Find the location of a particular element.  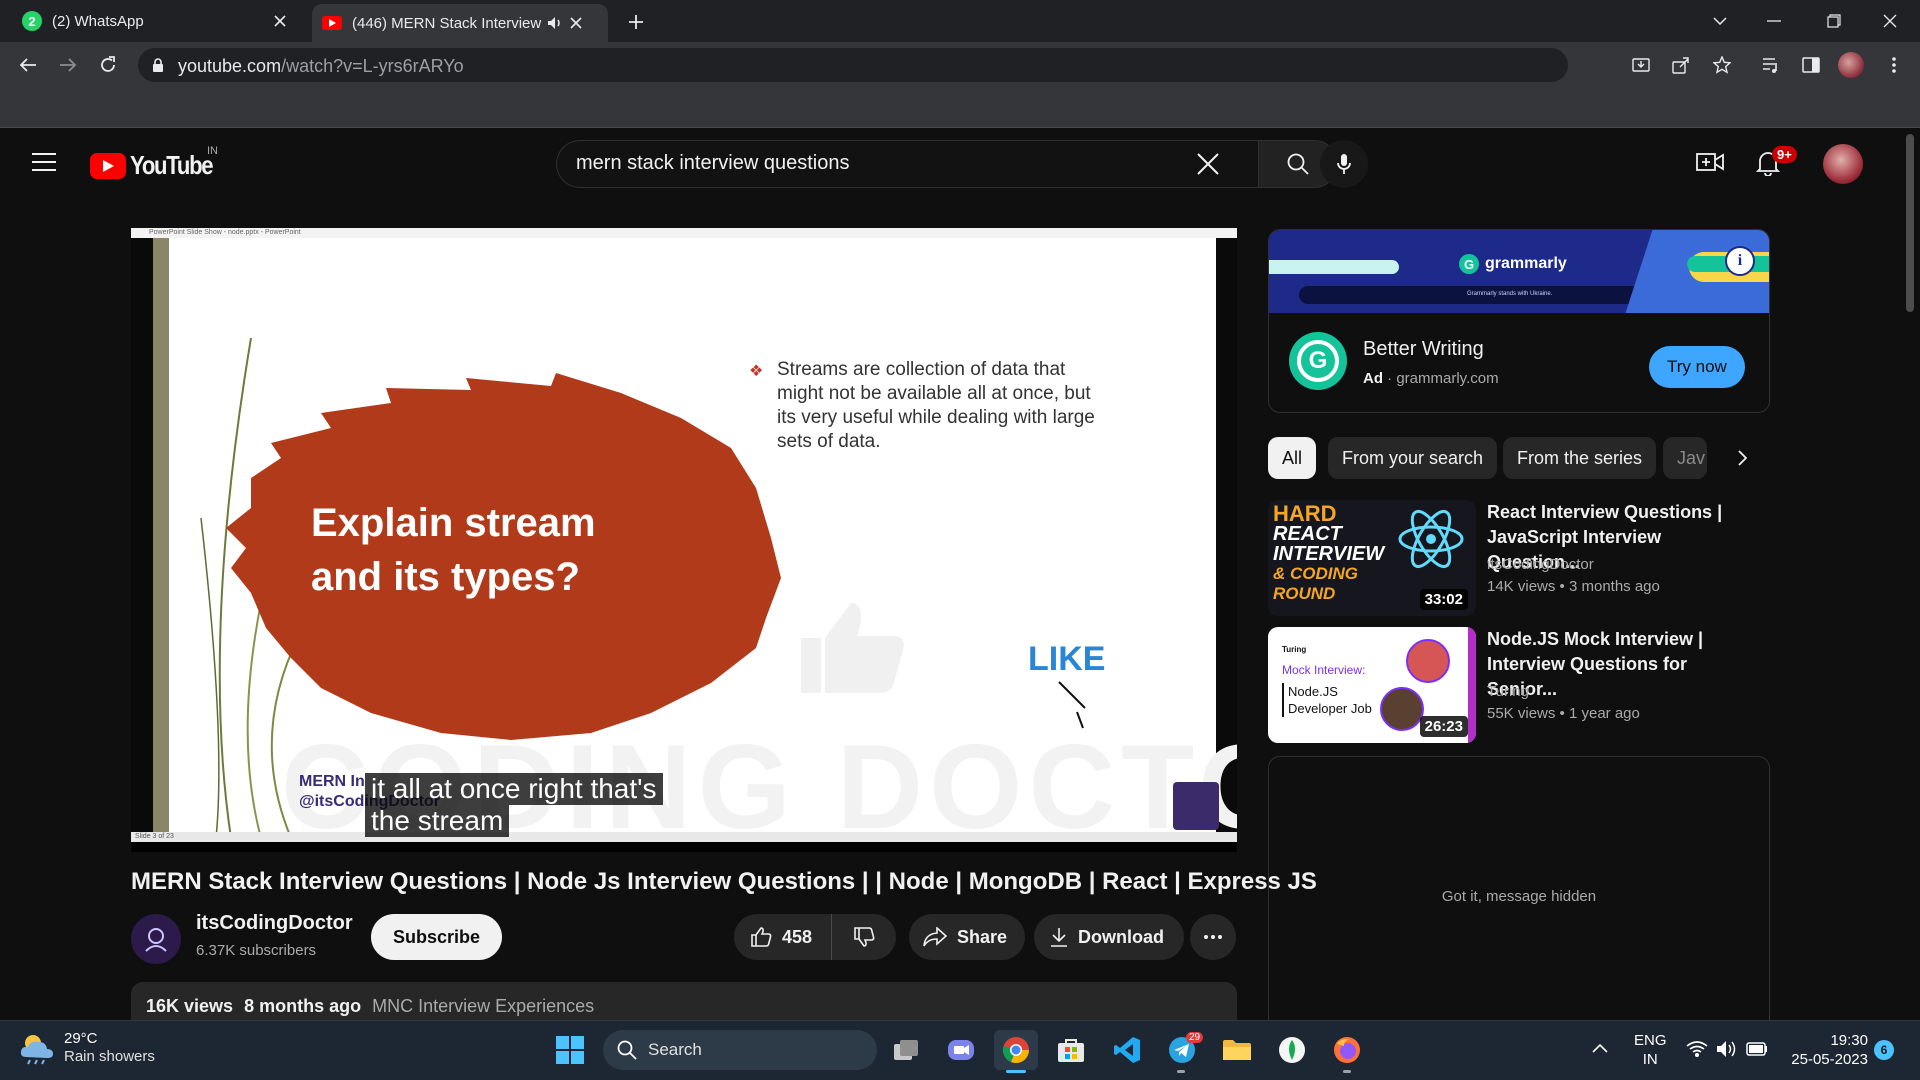

hidden-message: Got it, message hidden is located at coordinates (1519, 896).